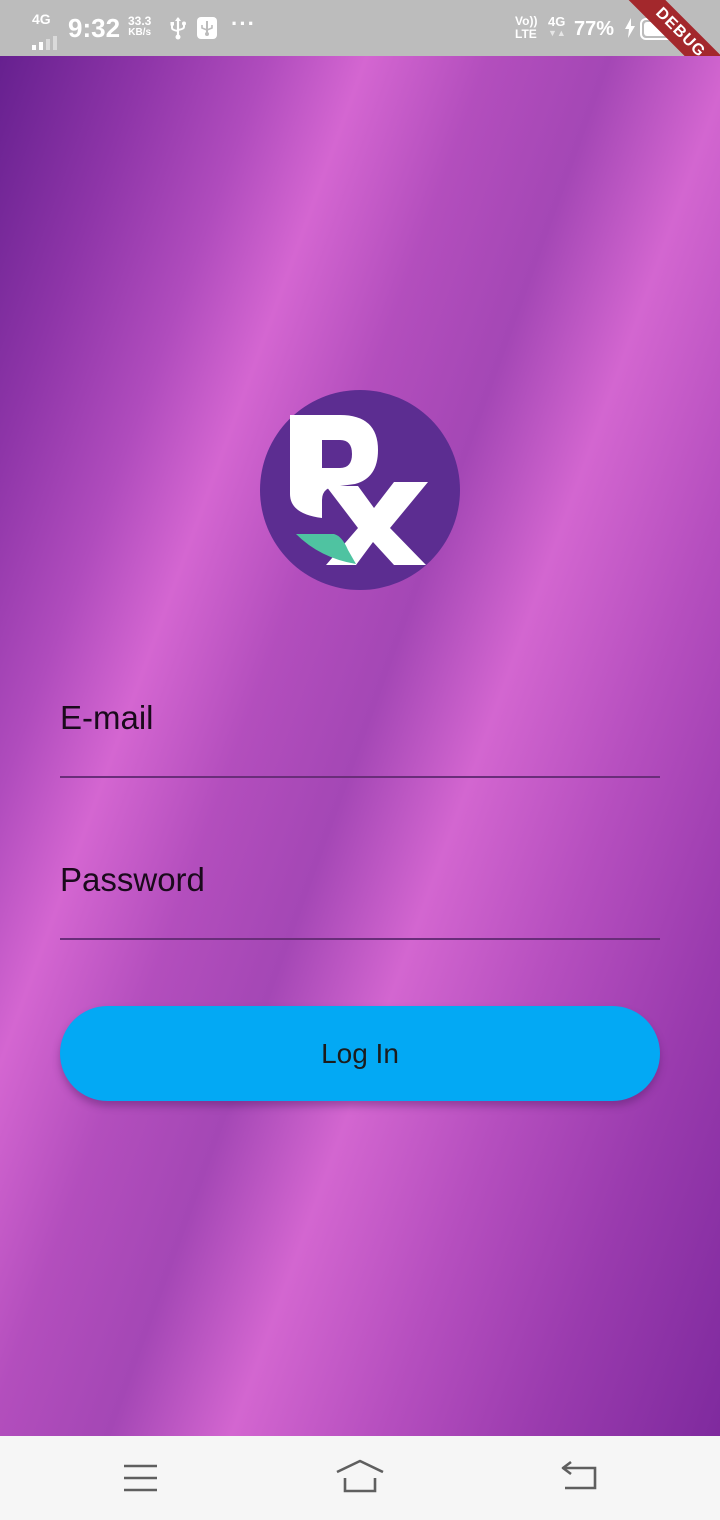  Describe the element at coordinates (557, 33) in the screenshot. I see `data-activity-icon: ▼▲` at that location.